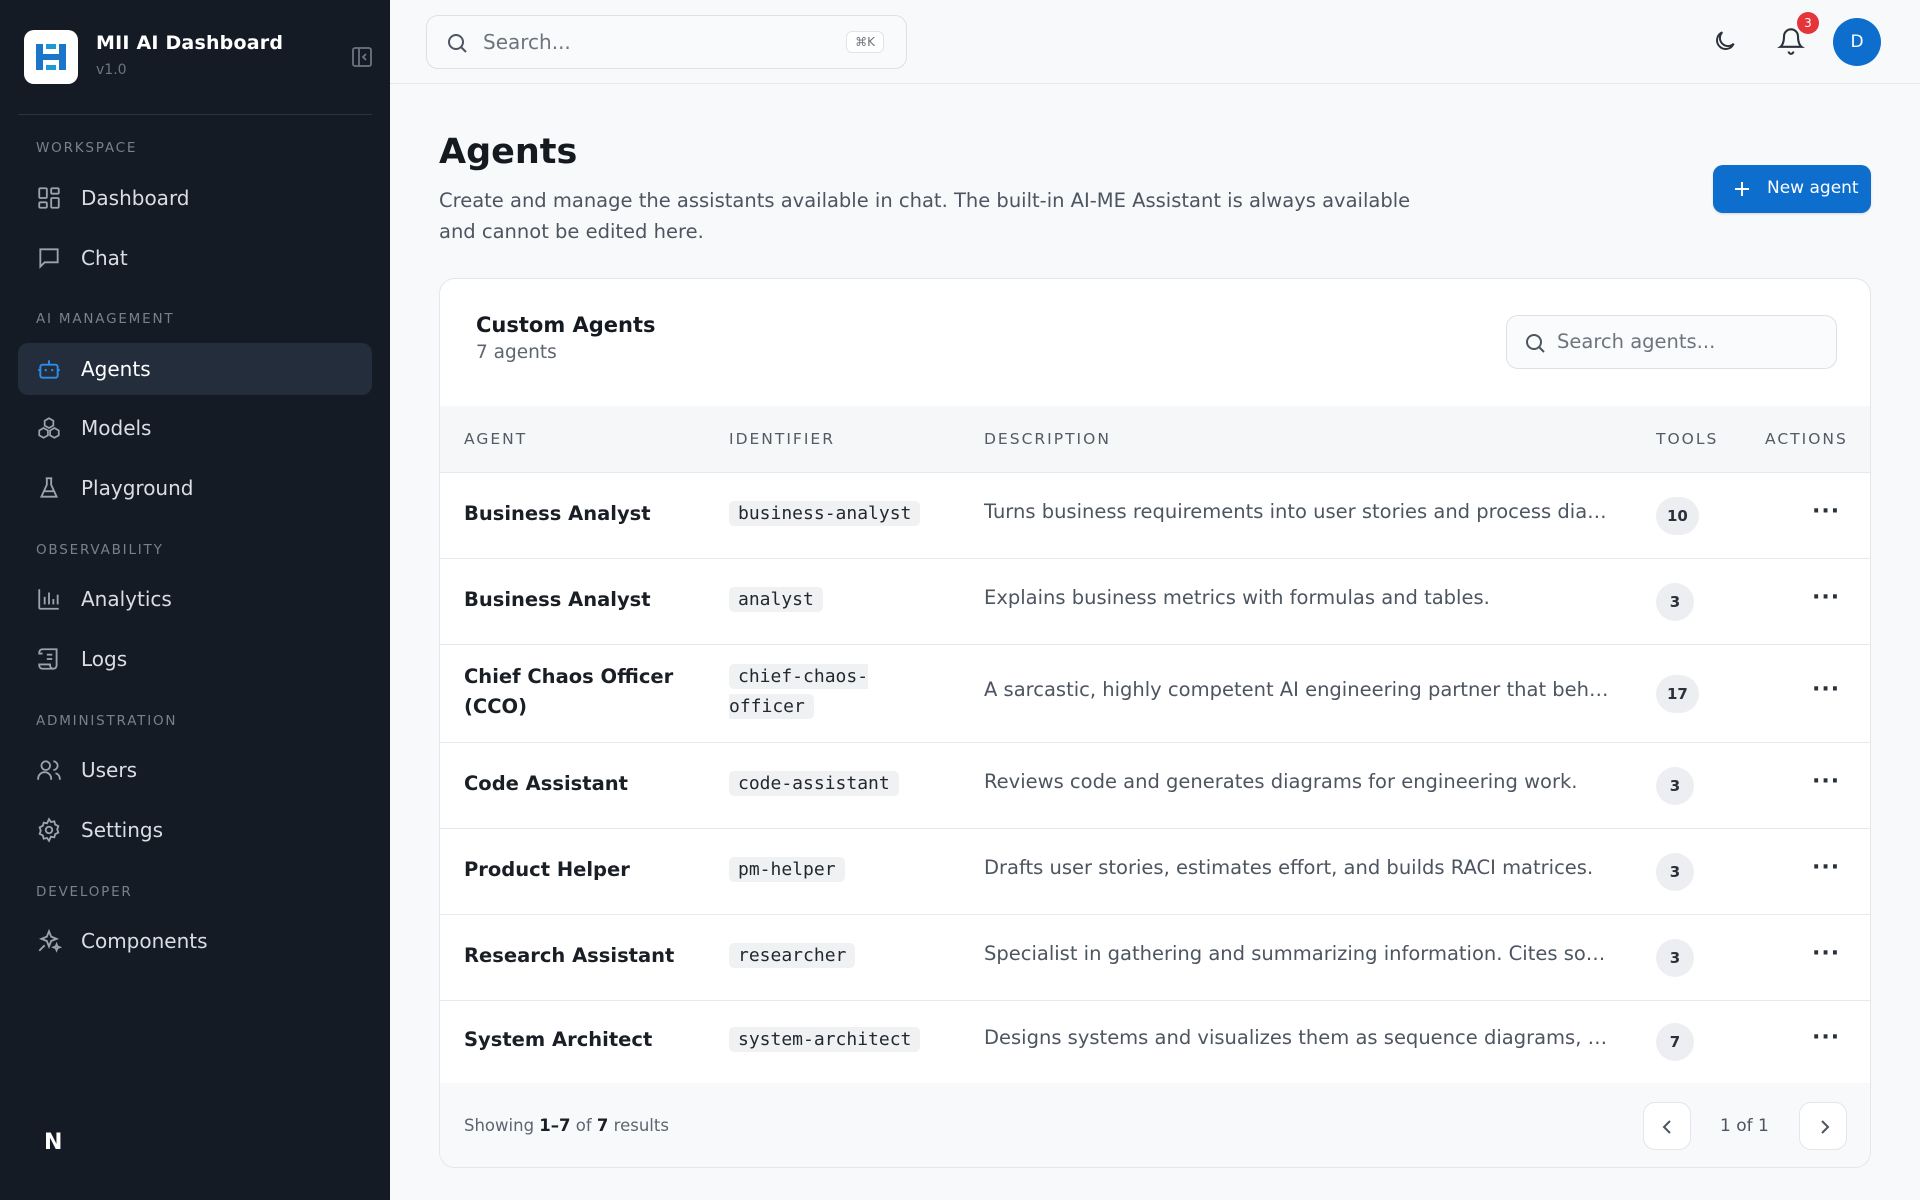 This screenshot has height=1200, width=1920. What do you see at coordinates (84, 892) in the screenshot?
I see `section-title-developer: DEVELOPER` at bounding box center [84, 892].